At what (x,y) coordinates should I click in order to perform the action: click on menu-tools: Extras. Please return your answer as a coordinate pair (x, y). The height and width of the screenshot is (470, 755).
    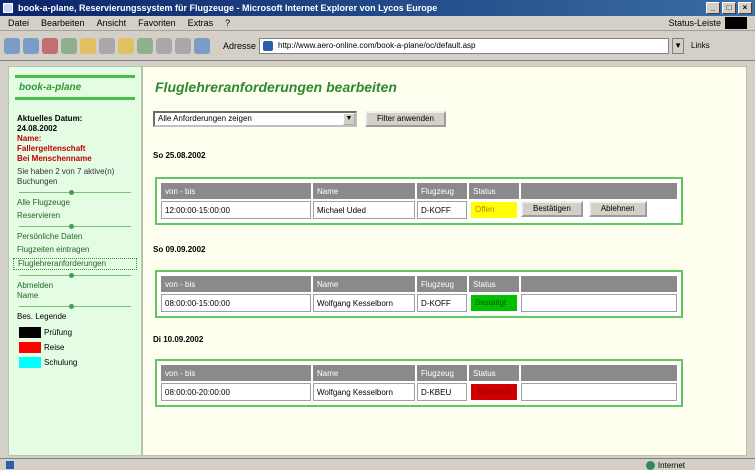
    Looking at the image, I should click on (201, 23).